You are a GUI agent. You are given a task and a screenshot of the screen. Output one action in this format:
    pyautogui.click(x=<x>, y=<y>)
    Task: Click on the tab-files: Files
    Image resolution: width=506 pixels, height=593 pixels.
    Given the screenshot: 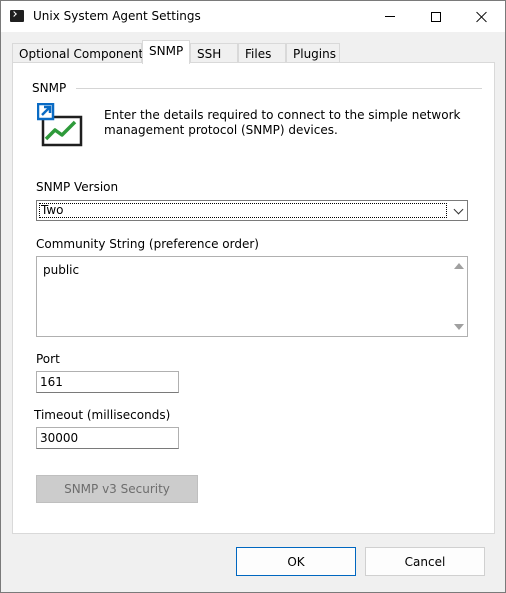 What is the action you would take?
    pyautogui.click(x=262, y=53)
    